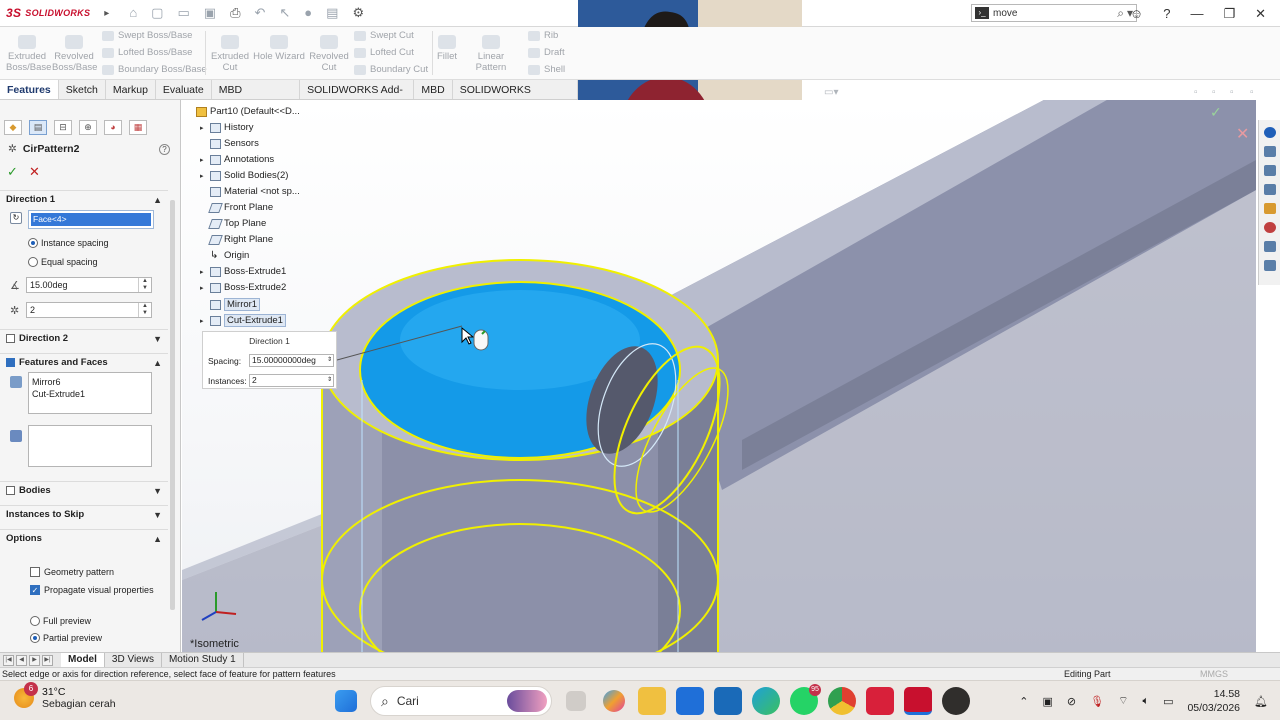 The width and height of the screenshot is (1280, 721). Describe the element at coordinates (89, 310) in the screenshot. I see `instances-spinbox: 2 ▲ ▼` at that location.